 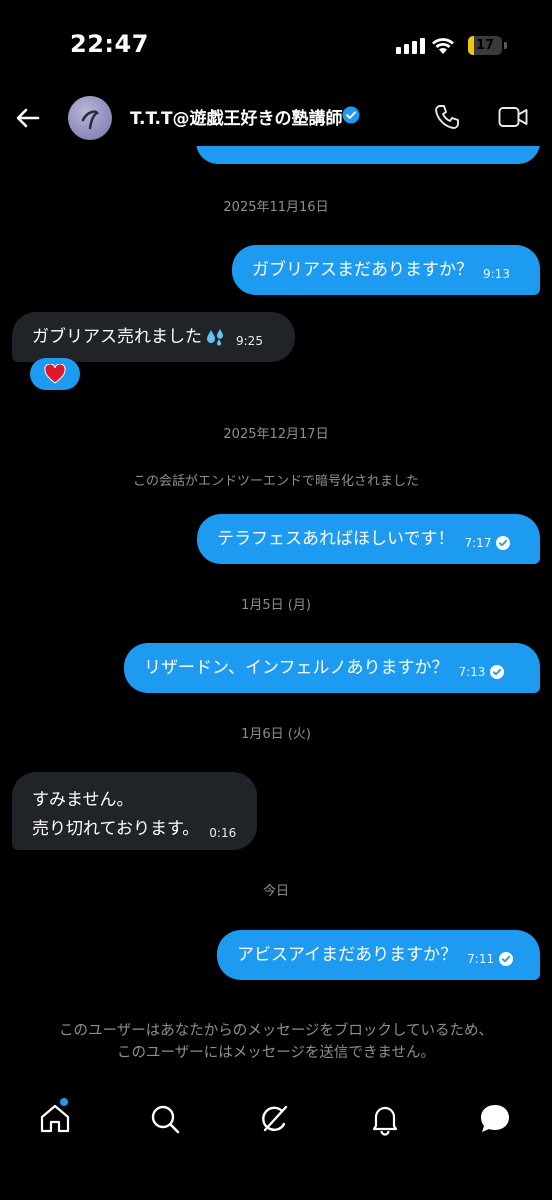 What do you see at coordinates (362, 270) in the screenshot?
I see `message-text: ガブリアスまだありますか？` at bounding box center [362, 270].